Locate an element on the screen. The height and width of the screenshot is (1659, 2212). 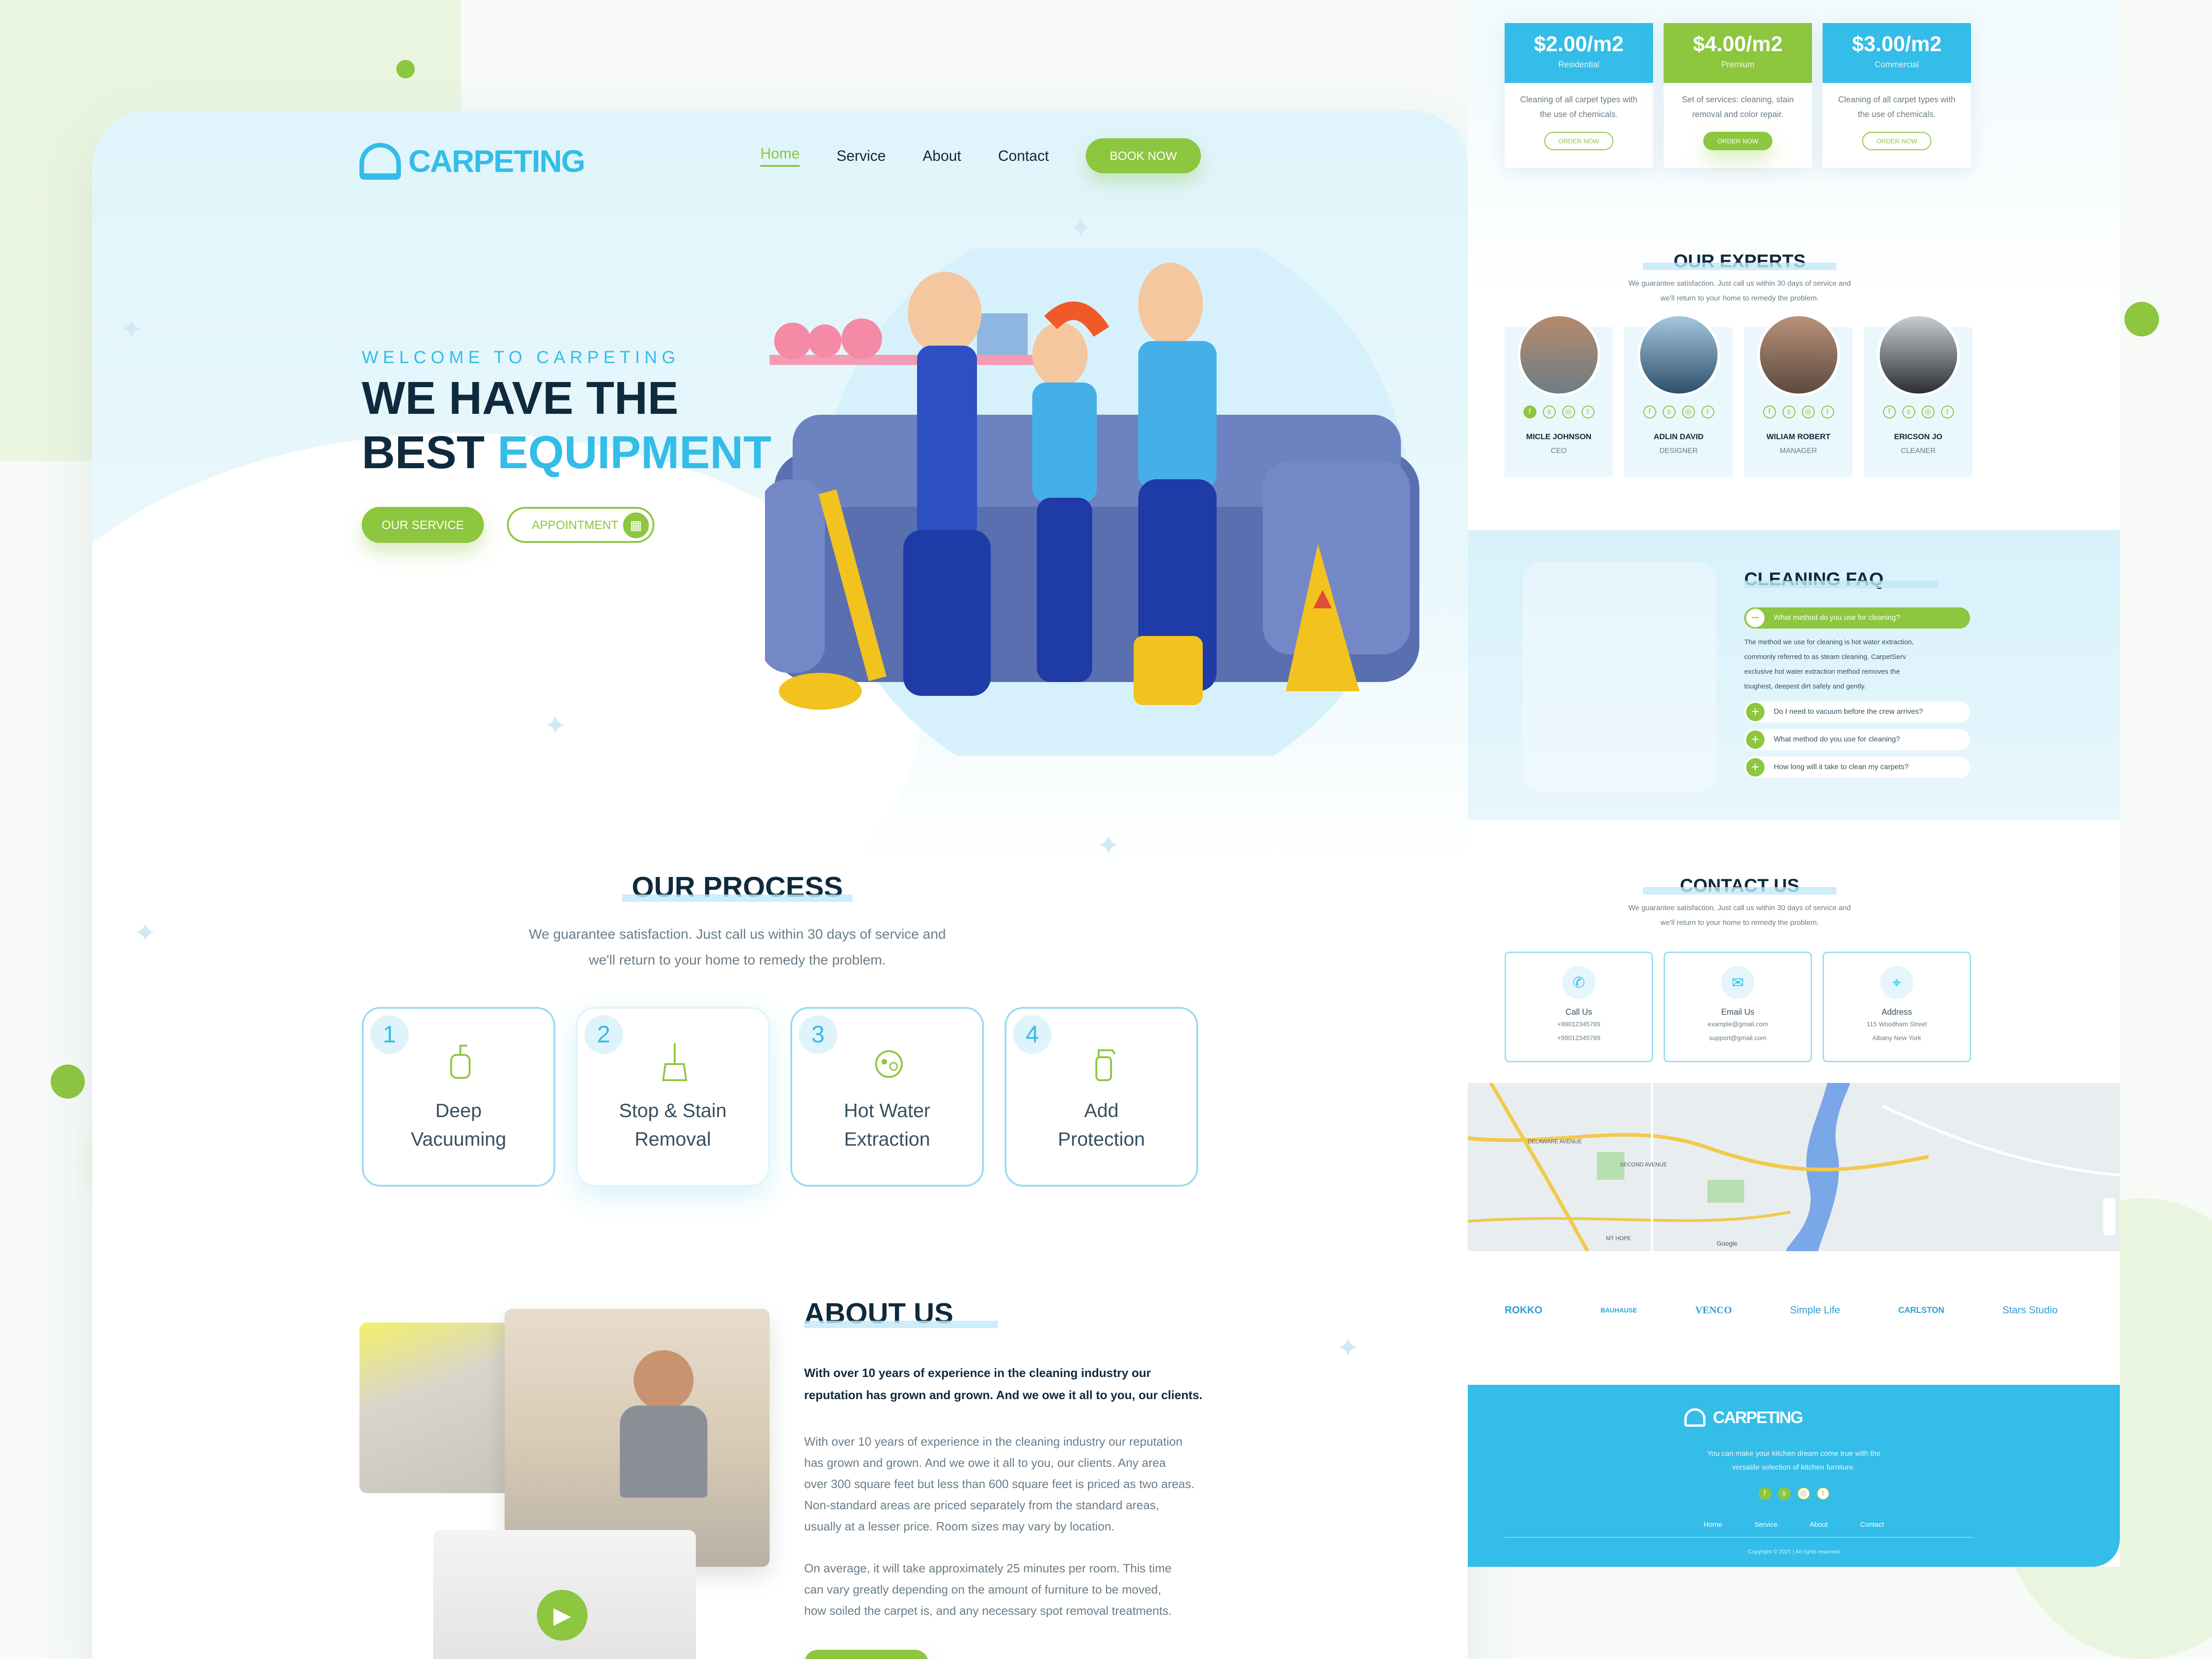
nav-home: Home is located at coordinates (780, 156).